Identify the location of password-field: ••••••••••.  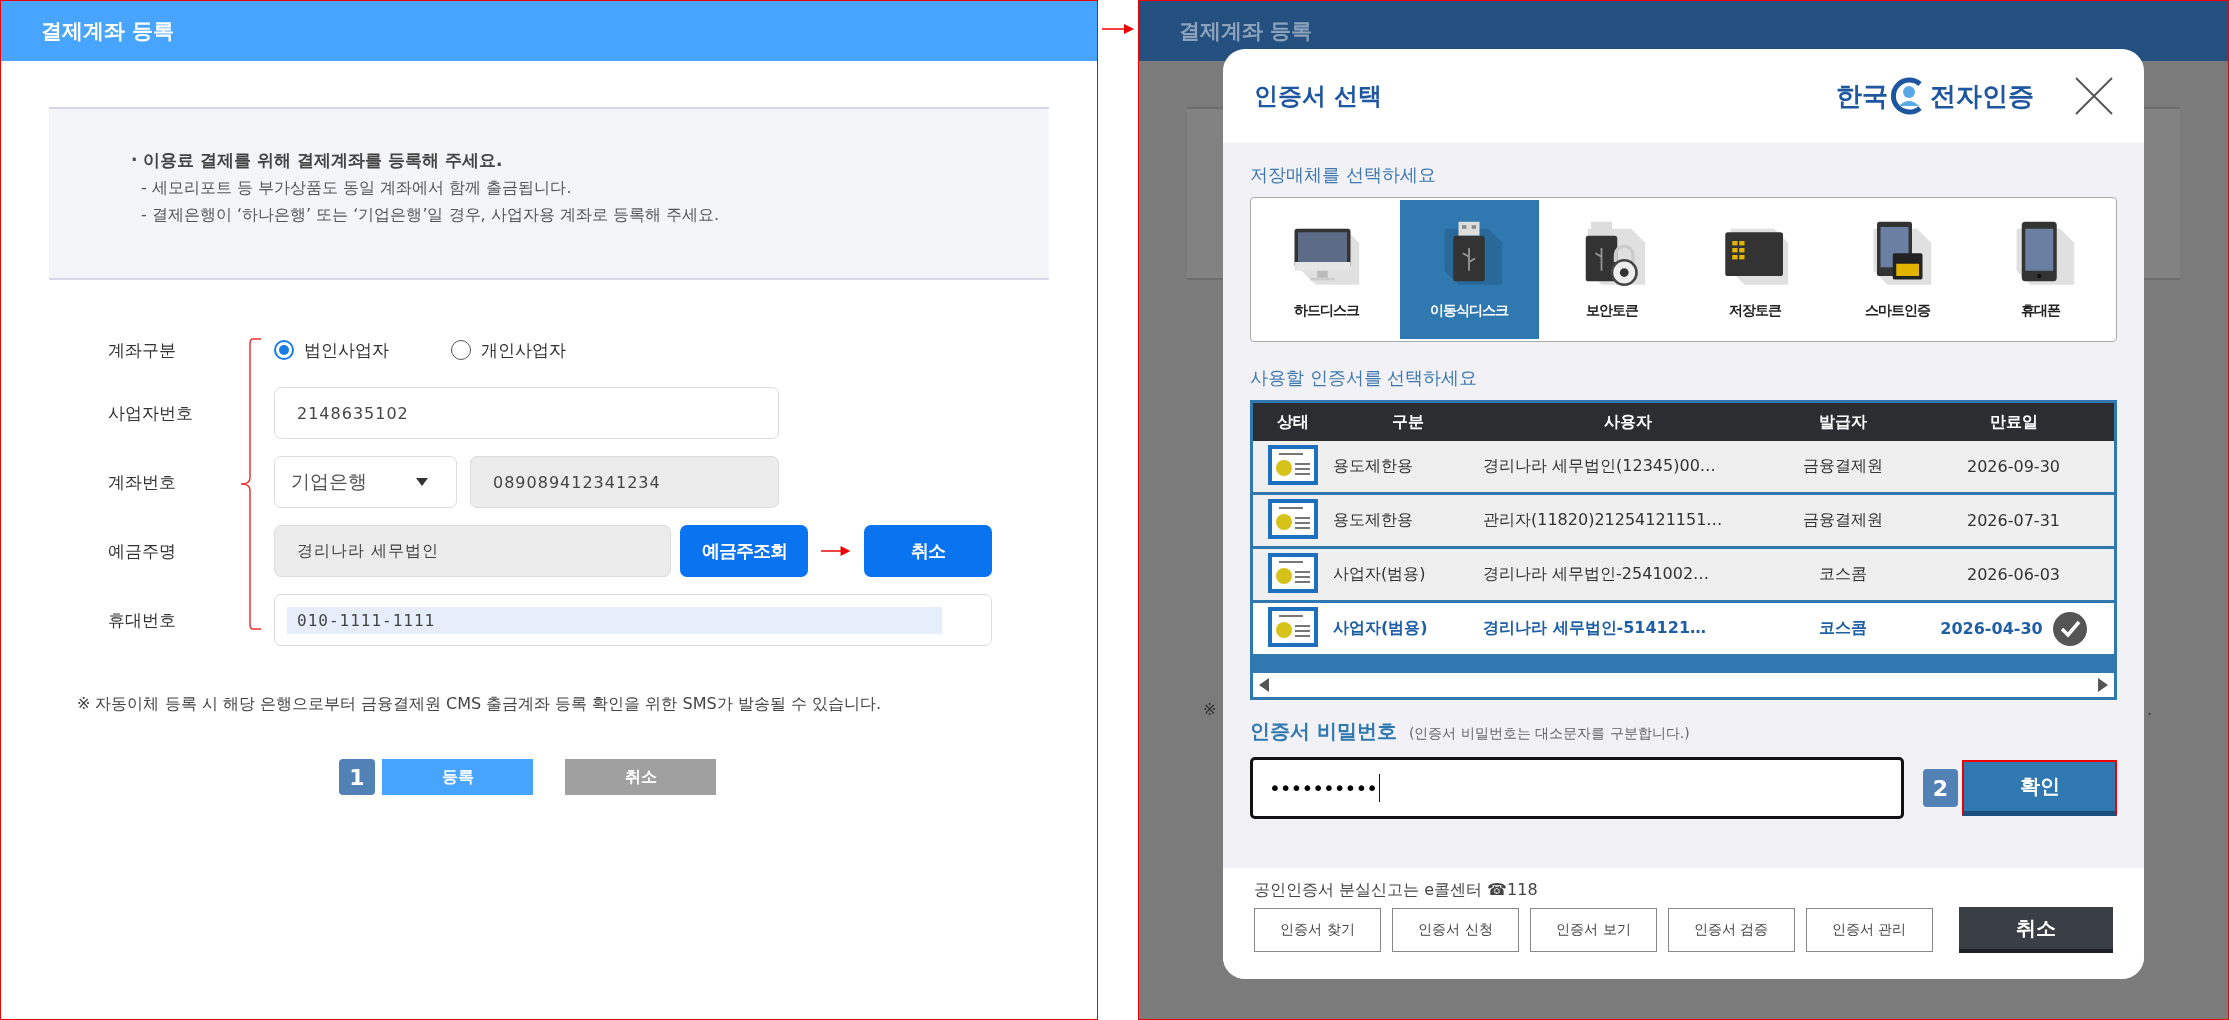
(1577, 788).